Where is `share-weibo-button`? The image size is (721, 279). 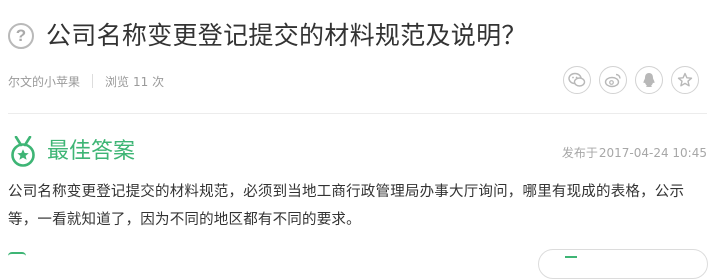 share-weibo-button is located at coordinates (613, 80).